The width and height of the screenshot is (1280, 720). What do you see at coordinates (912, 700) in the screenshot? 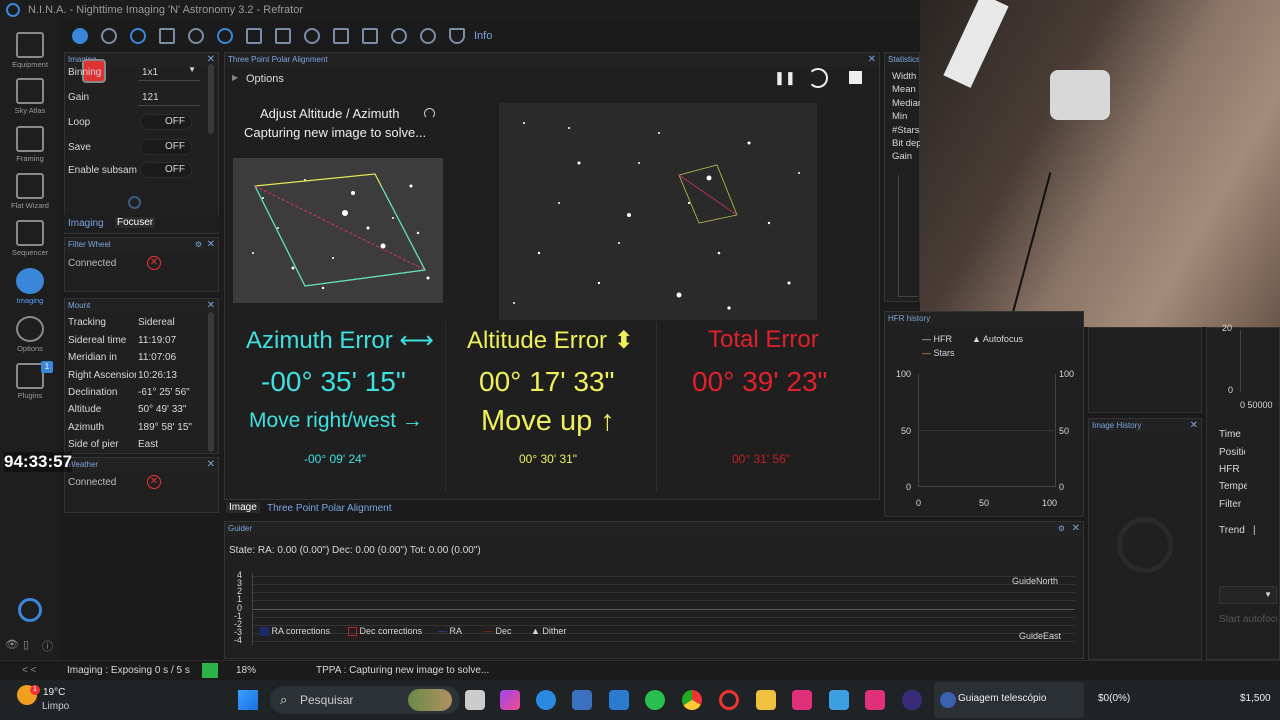
I see `nina-icon` at bounding box center [912, 700].